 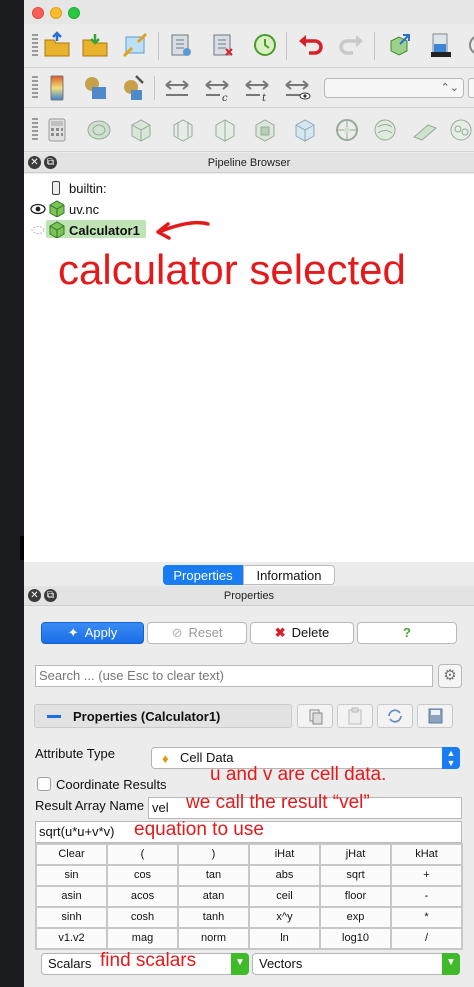 I want to click on annotation-find-scalars: find scalars, so click(x=148, y=960).